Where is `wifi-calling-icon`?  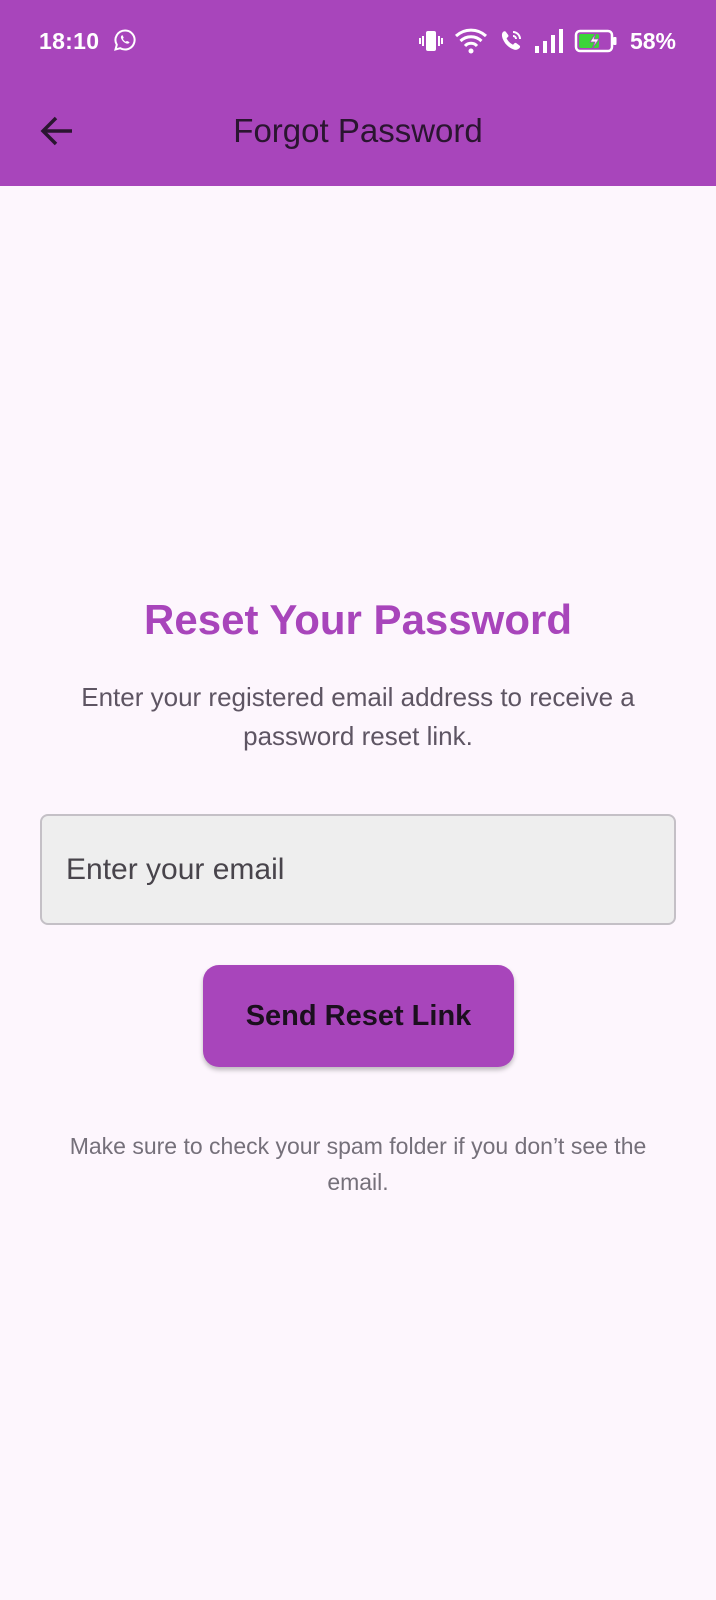
wifi-calling-icon is located at coordinates (511, 41).